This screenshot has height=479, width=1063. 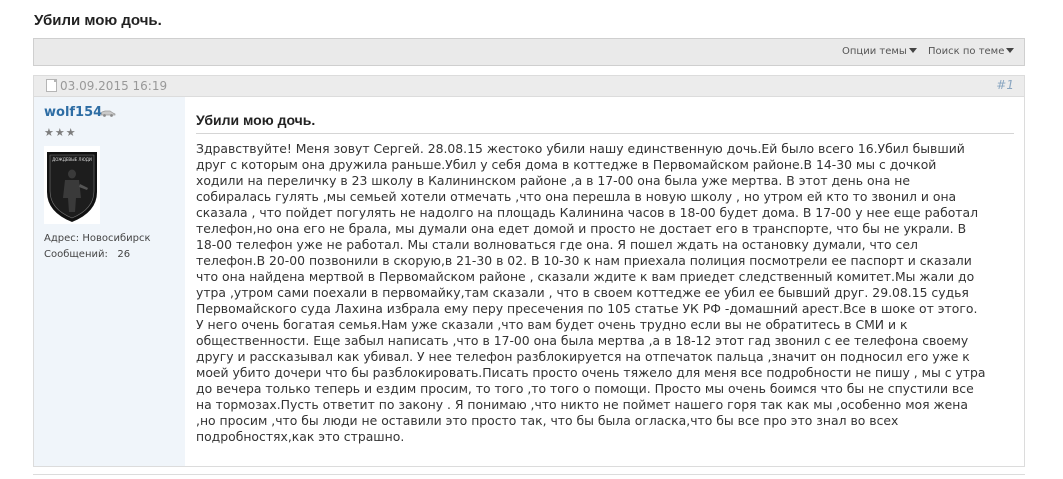 What do you see at coordinates (124, 254) in the screenshot?
I see `messages-value: 26` at bounding box center [124, 254].